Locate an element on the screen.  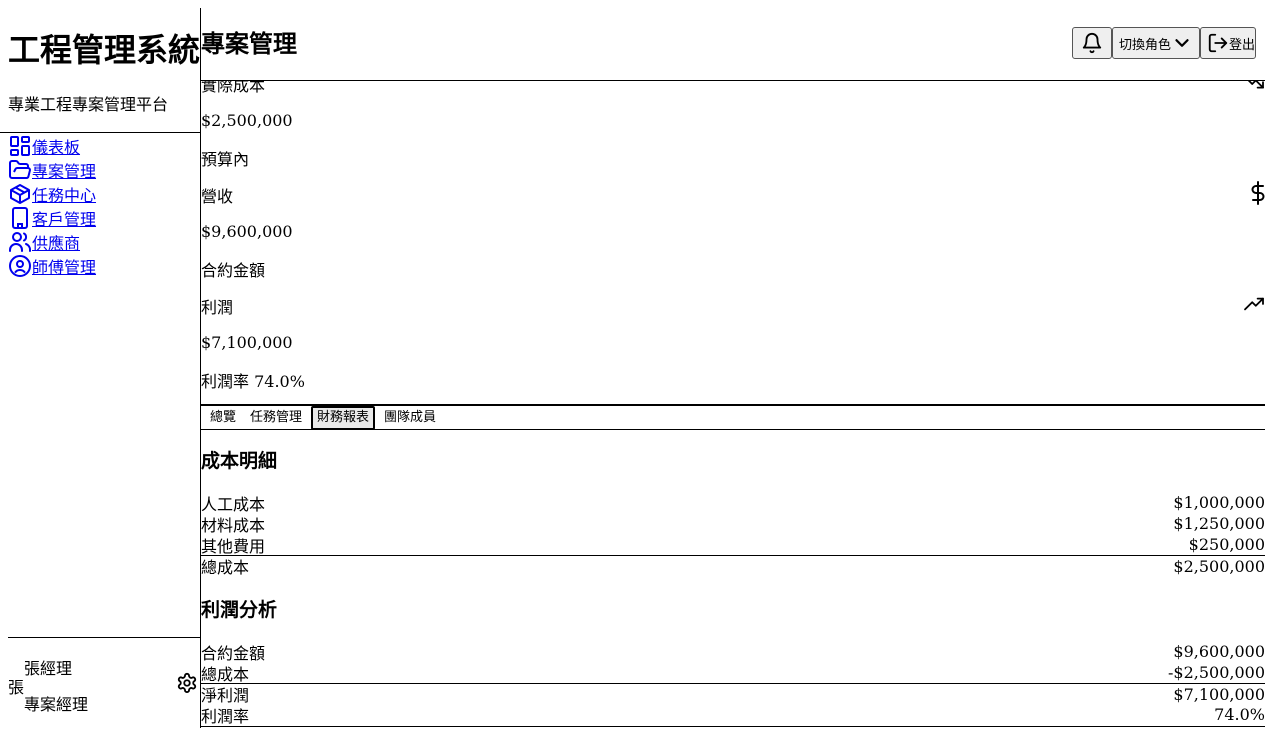
net-profit-value: $7,100,000 is located at coordinates (1219, 694).